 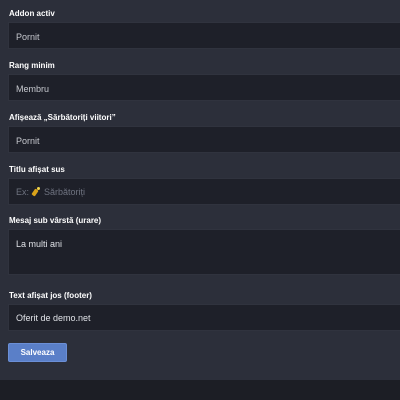 I want to click on show-upcoming-value: Pornit, so click(x=28, y=141).